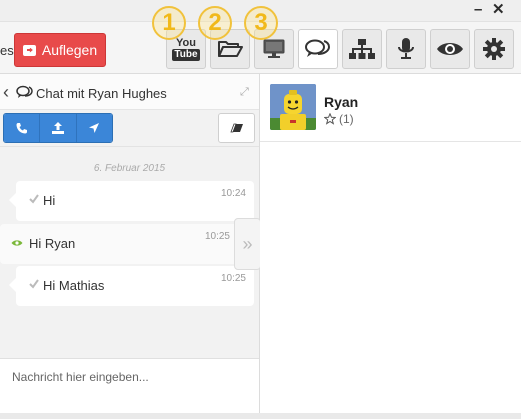 The height and width of the screenshot is (419, 521). I want to click on phone-icon, so click(21, 128).